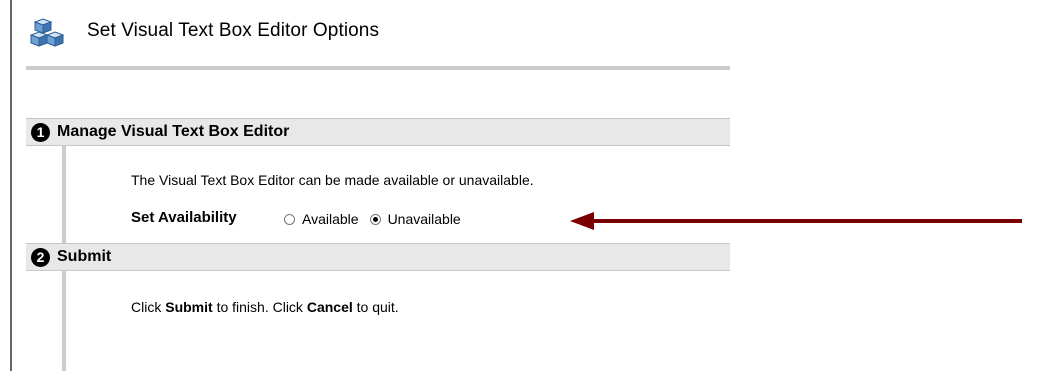  Describe the element at coordinates (378, 68) in the screenshot. I see `title-divider` at that location.